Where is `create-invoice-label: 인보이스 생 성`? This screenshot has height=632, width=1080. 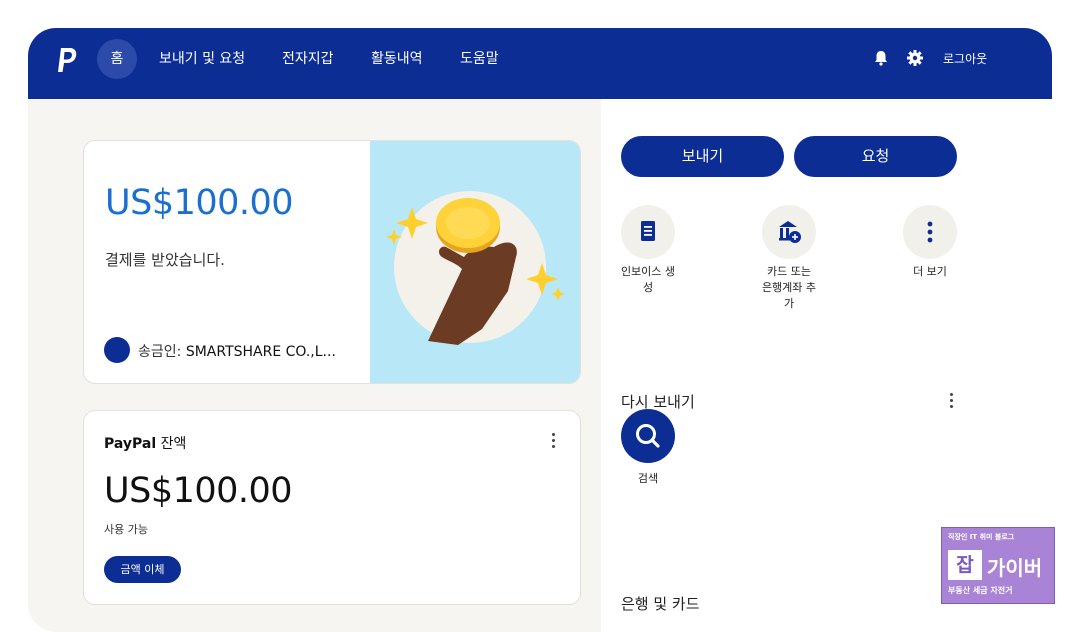
create-invoice-label: 인보이스 생 성 is located at coordinates (648, 280).